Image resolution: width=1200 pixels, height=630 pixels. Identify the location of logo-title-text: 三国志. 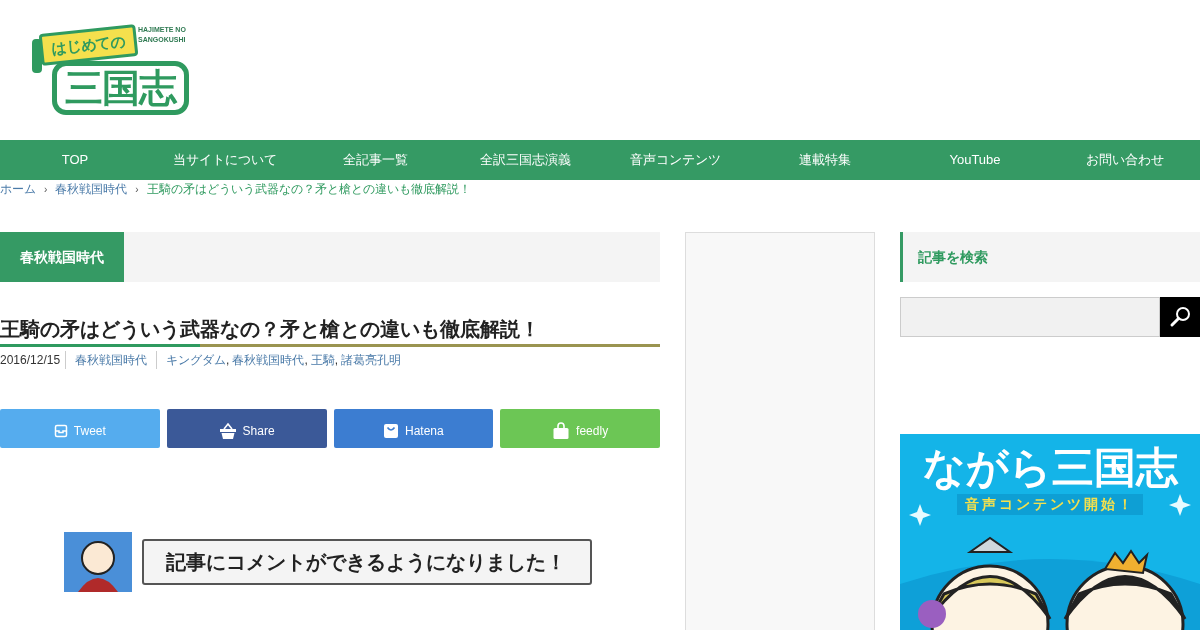
(121, 88).